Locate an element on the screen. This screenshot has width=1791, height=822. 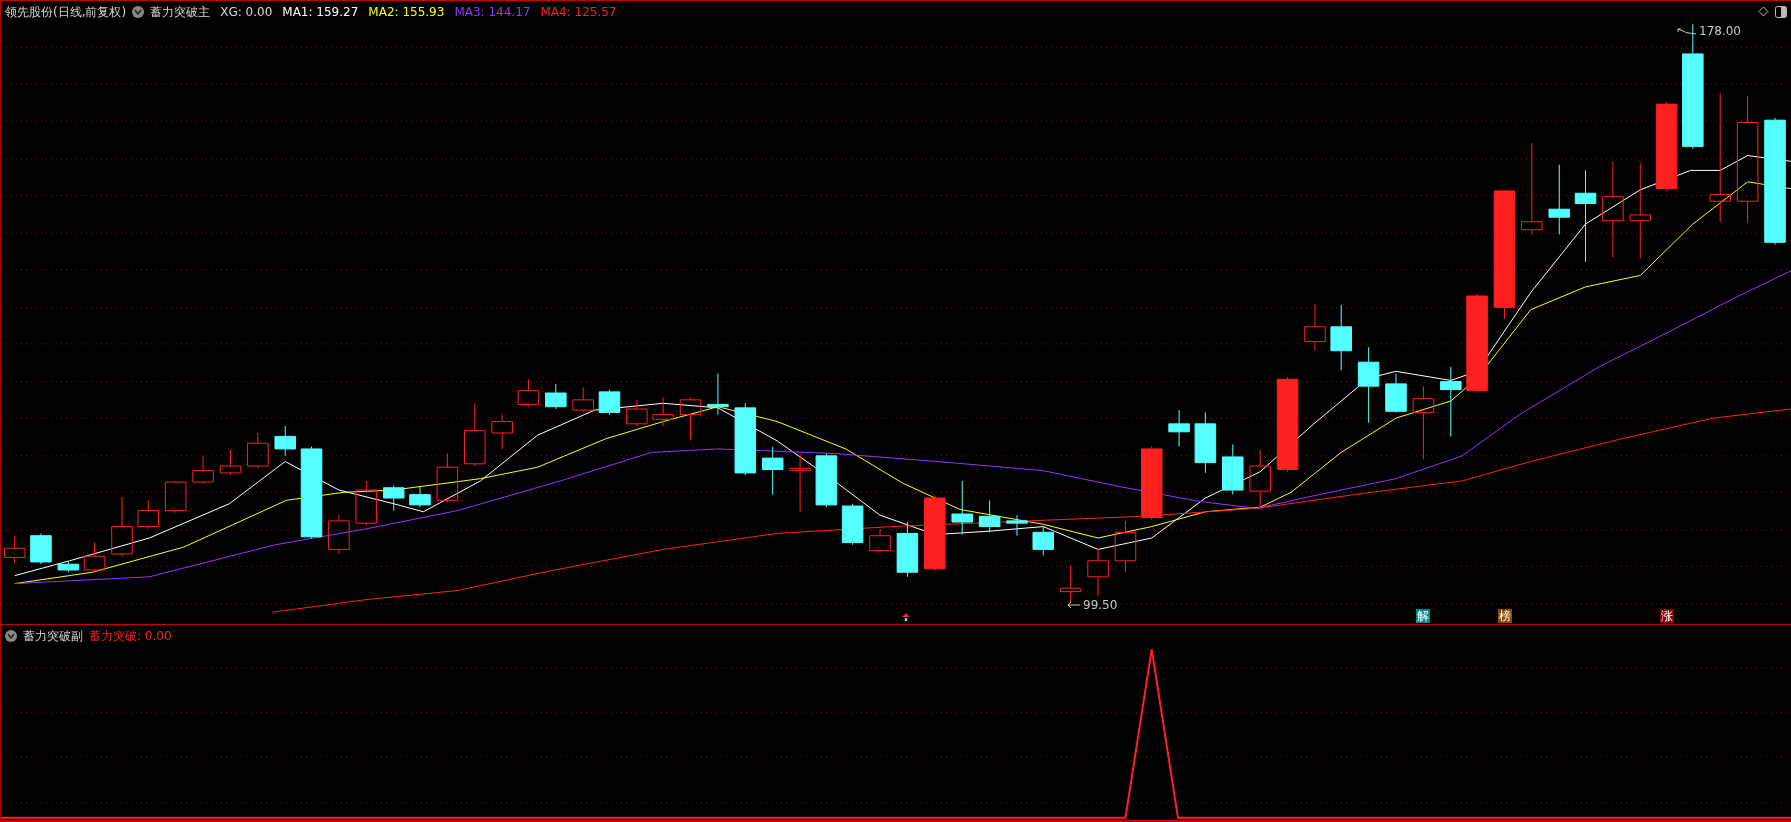
window-icon is located at coordinates (1781, 11).